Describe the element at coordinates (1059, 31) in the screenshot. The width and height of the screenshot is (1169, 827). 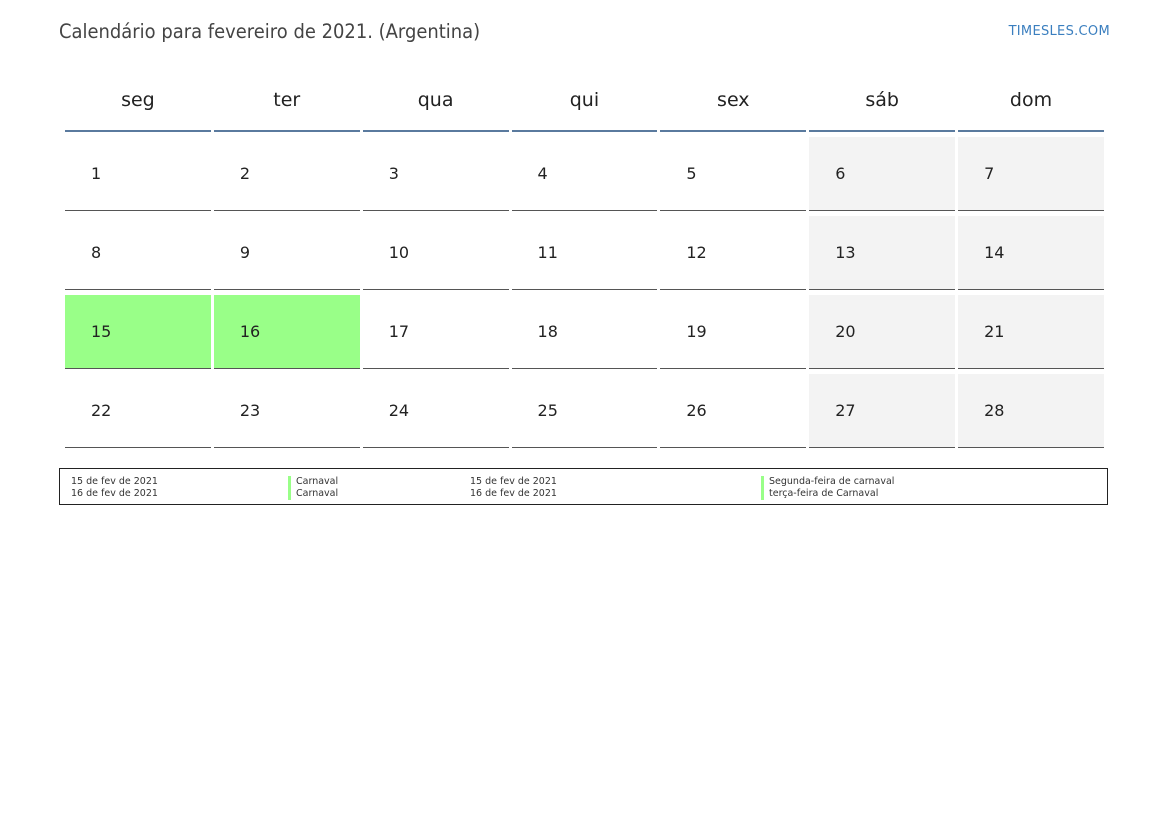
I see `brand-link: TIMESLES.COM` at that location.